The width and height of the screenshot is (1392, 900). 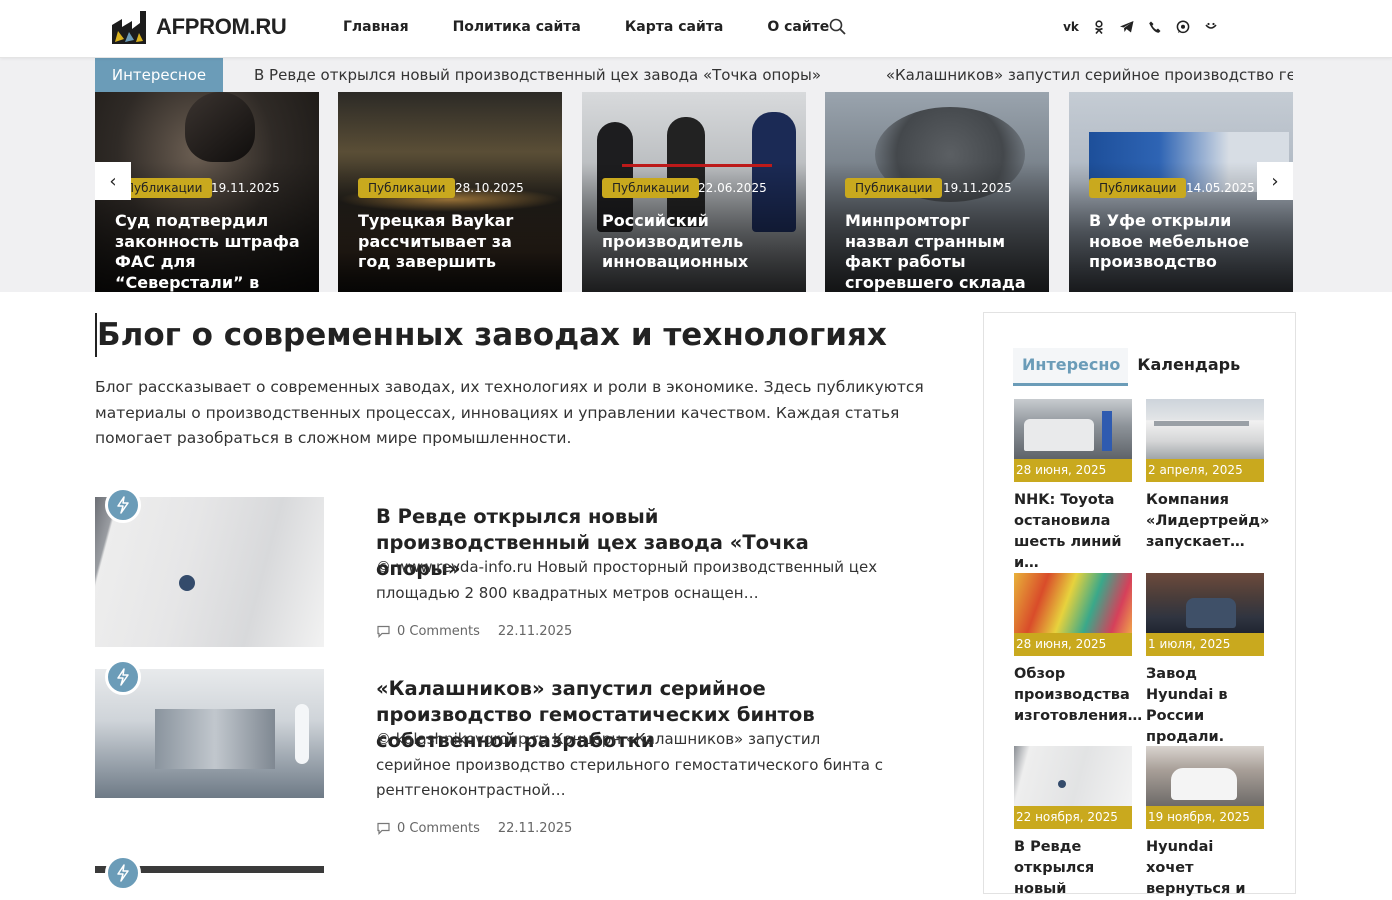 I want to click on factory-logo-icon, so click(x=129, y=27).